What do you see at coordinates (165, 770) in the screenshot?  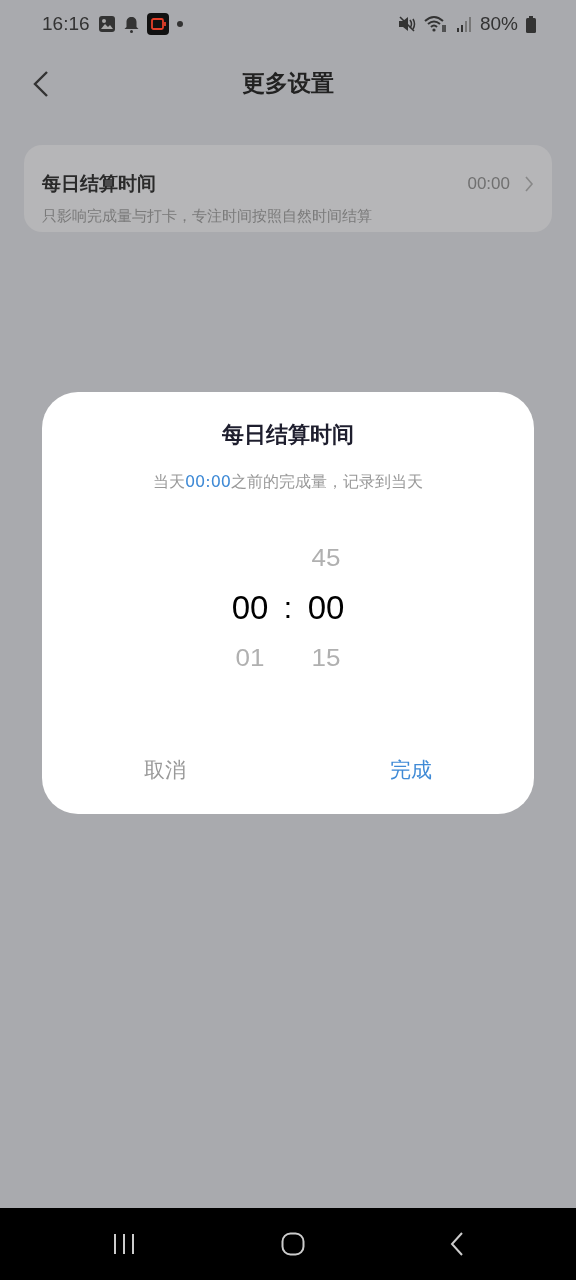 I see `cancel-button: 取消` at bounding box center [165, 770].